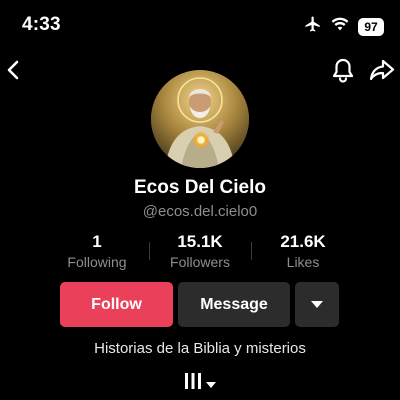 This screenshot has height=400, width=400. I want to click on stat-followers-count: 15.1K, so click(200, 241).